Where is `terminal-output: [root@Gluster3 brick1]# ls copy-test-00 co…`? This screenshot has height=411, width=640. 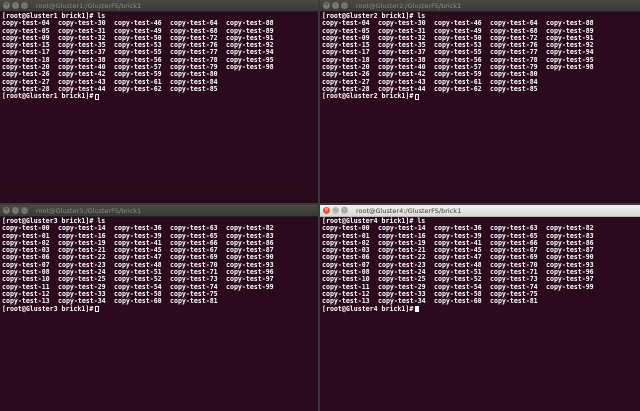 terminal-output: [root@Gluster3 brick1]# ls copy-test-00 co… is located at coordinates (159, 265).